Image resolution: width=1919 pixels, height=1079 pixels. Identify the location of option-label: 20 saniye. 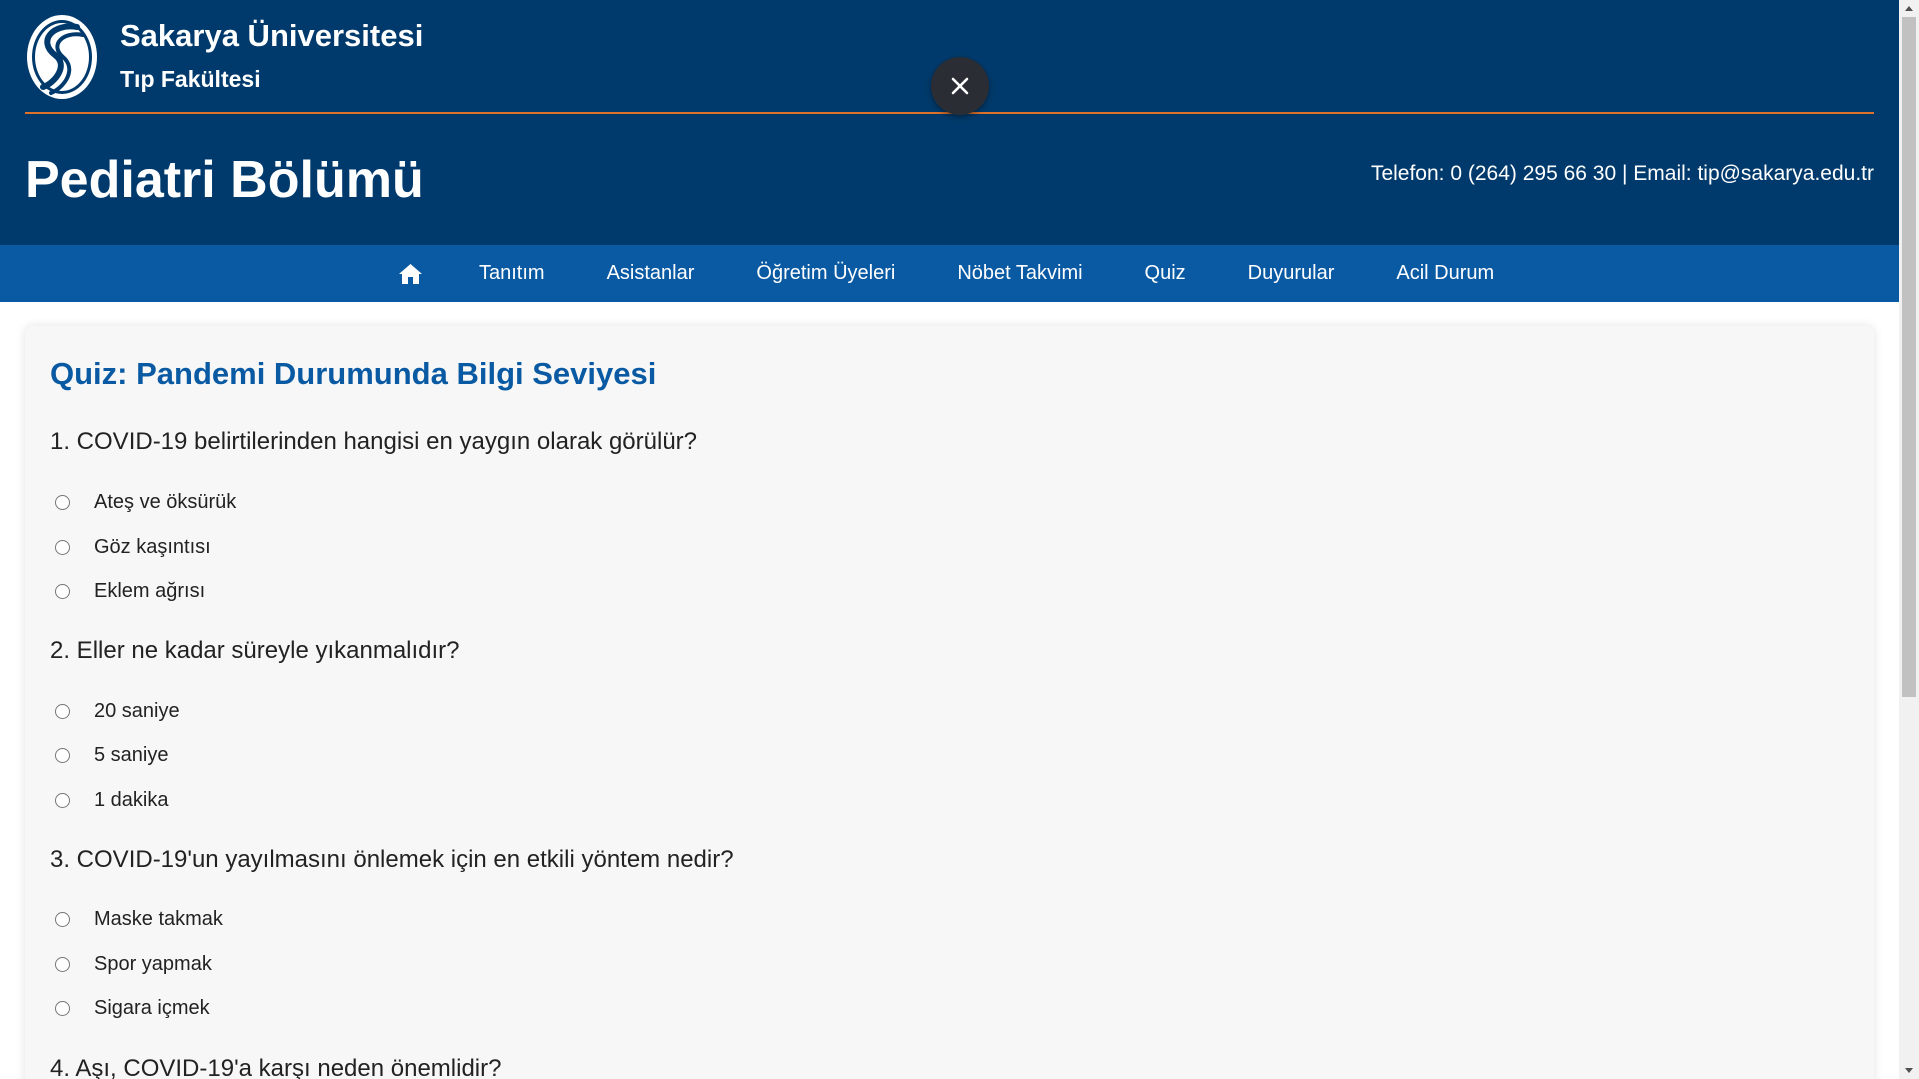
(137, 711).